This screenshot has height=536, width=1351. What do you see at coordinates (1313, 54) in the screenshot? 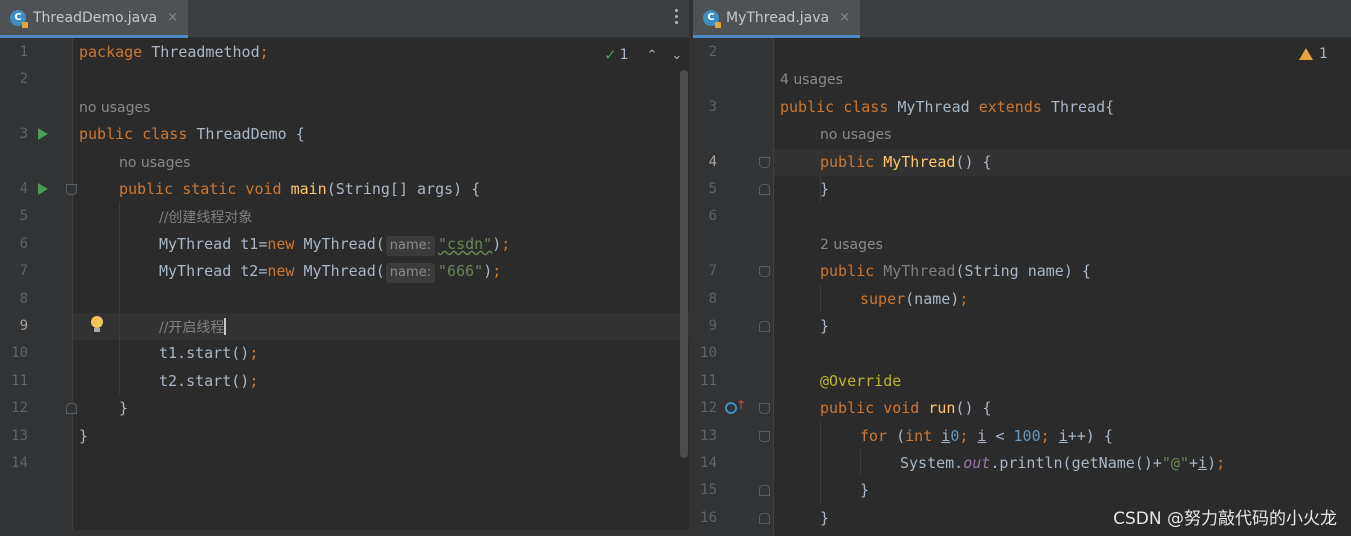
I see `inspection-status: 1` at bounding box center [1313, 54].